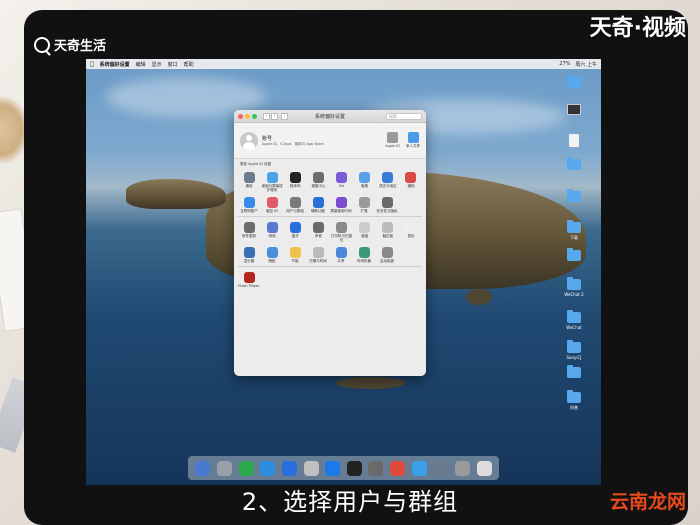  What do you see at coordinates (402, 140) in the screenshot?
I see `account-icons: Apple ID 家人共享` at bounding box center [402, 140].